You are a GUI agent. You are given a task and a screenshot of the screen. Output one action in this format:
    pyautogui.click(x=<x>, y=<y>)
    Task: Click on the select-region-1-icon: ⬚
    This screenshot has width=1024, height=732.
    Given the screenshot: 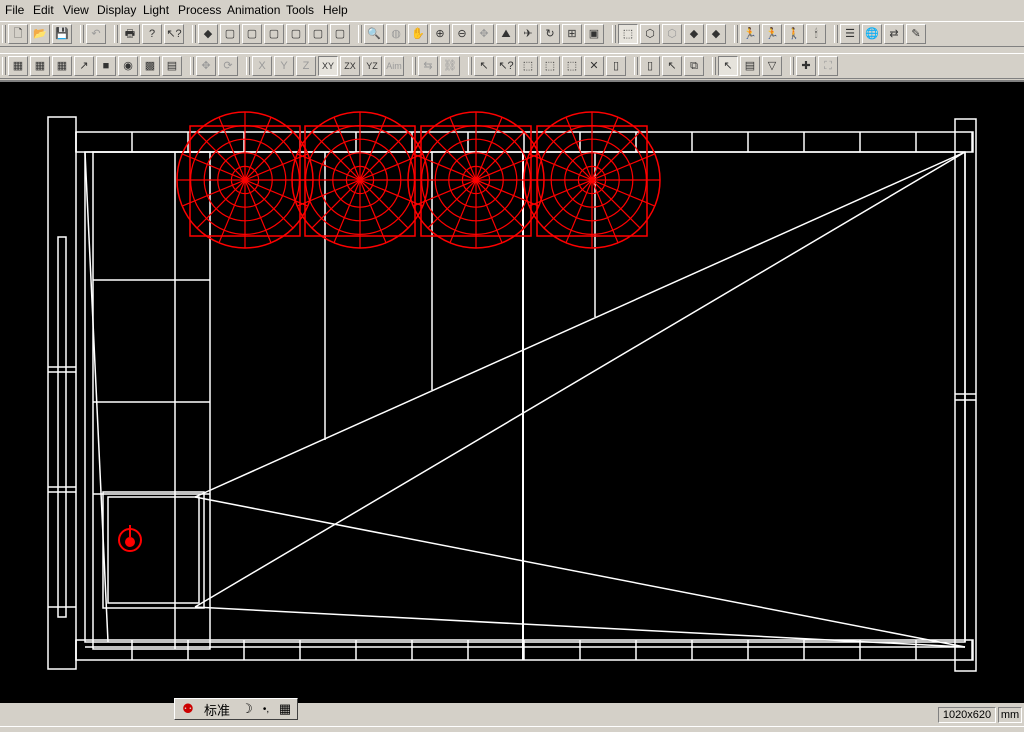 What is the action you would take?
    pyautogui.click(x=528, y=66)
    